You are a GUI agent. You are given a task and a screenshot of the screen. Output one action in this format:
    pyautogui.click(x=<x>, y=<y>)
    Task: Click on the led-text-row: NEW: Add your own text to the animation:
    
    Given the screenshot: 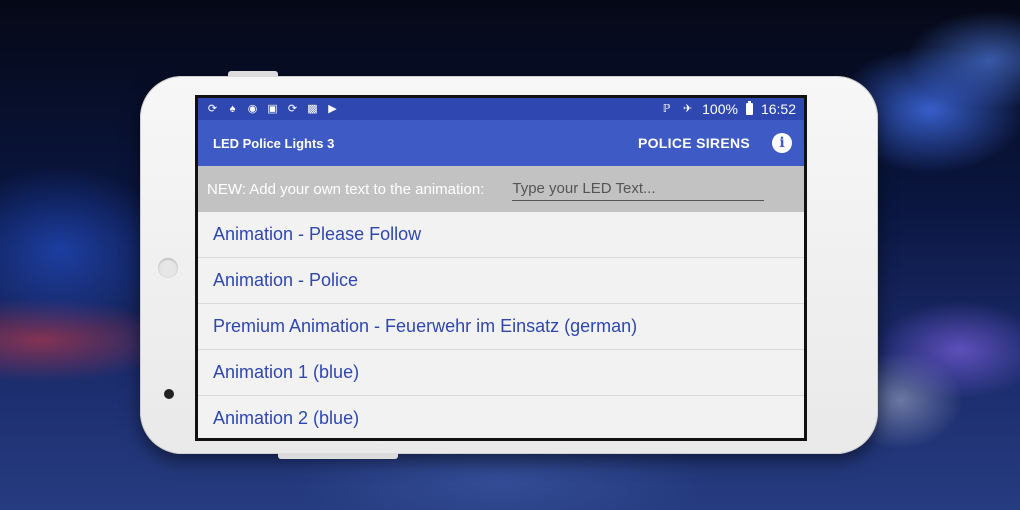 What is the action you would take?
    pyautogui.click(x=501, y=189)
    